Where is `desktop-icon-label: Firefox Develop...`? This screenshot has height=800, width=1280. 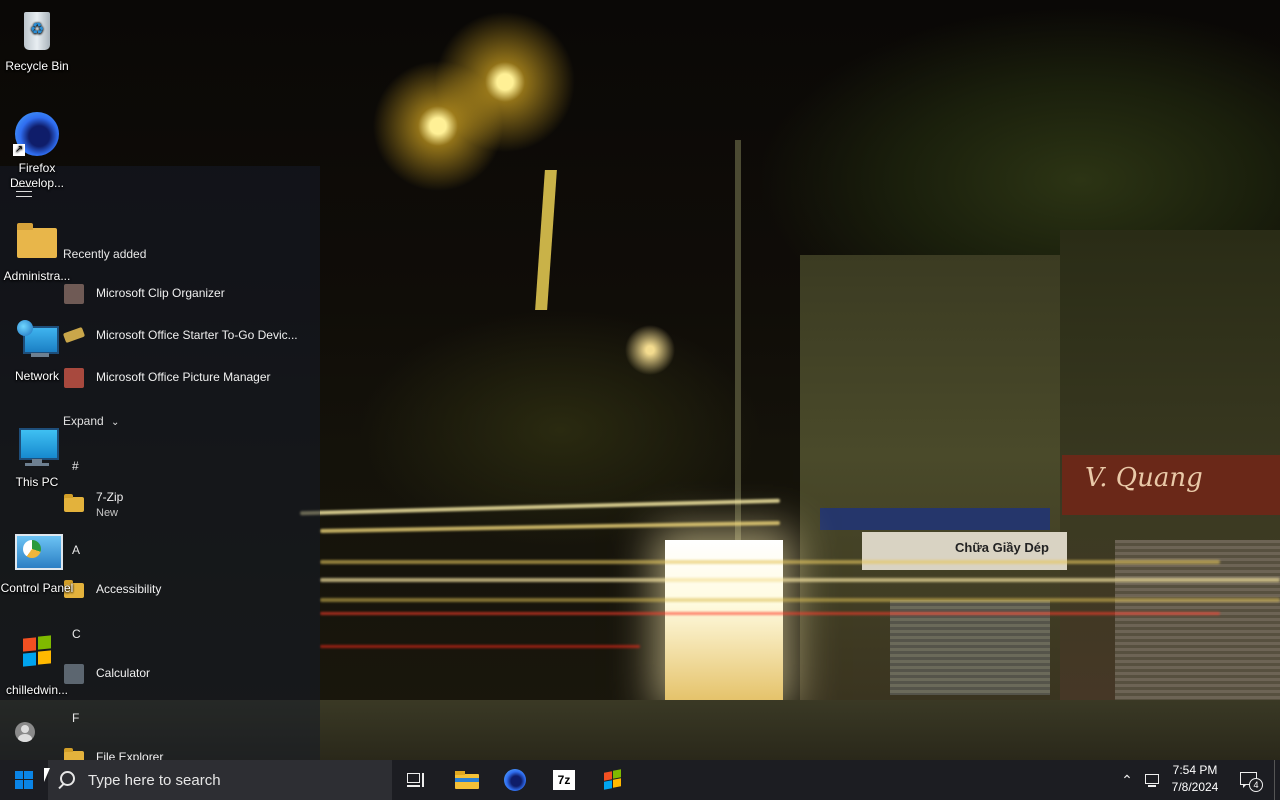 desktop-icon-label: Firefox Develop... is located at coordinates (37, 175).